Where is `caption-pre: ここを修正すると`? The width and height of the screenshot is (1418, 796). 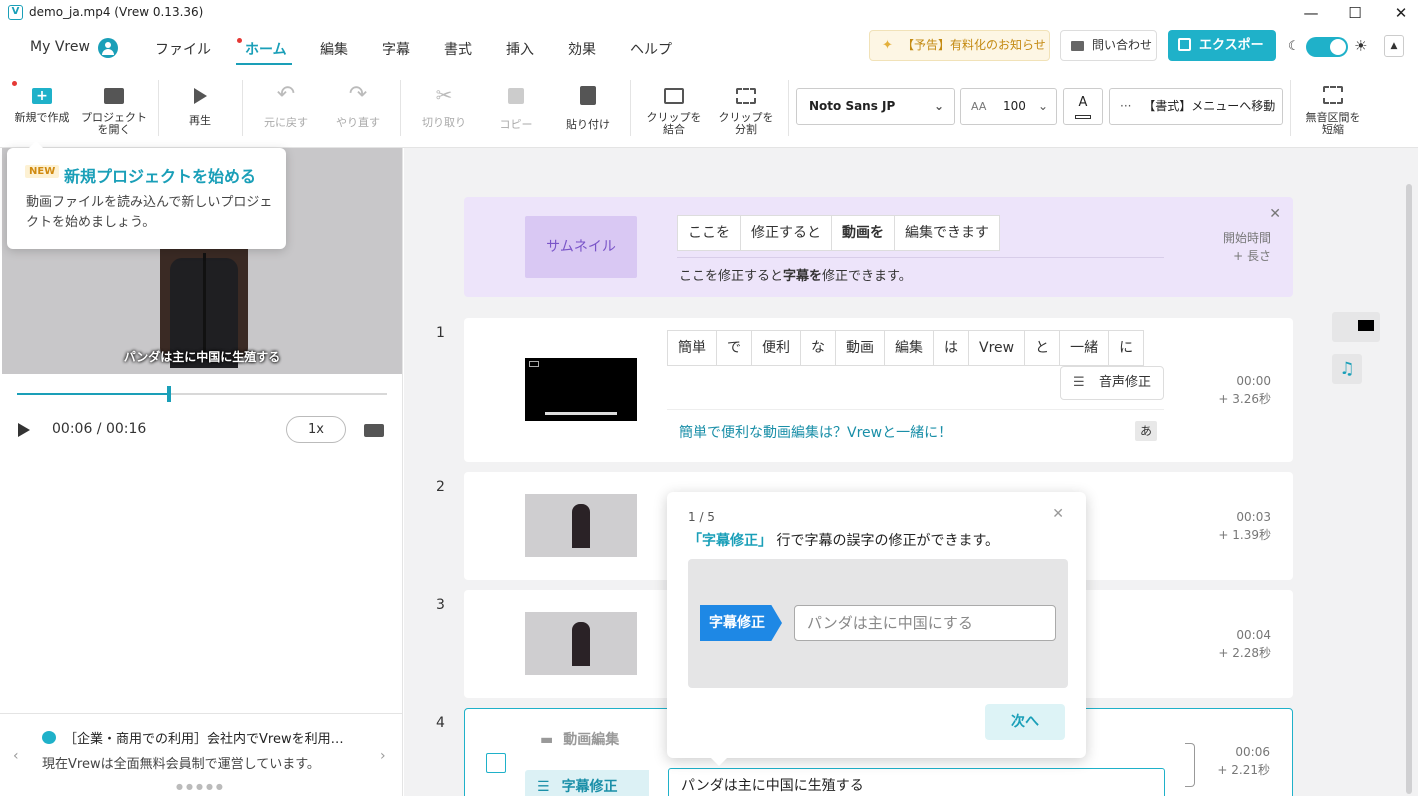 caption-pre: ここを修正すると is located at coordinates (731, 276).